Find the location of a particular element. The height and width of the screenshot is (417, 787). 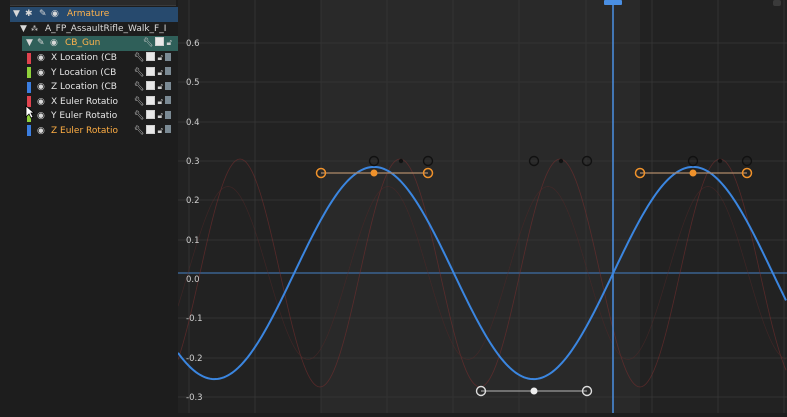

y-tick-label: 0.2 is located at coordinates (193, 201).